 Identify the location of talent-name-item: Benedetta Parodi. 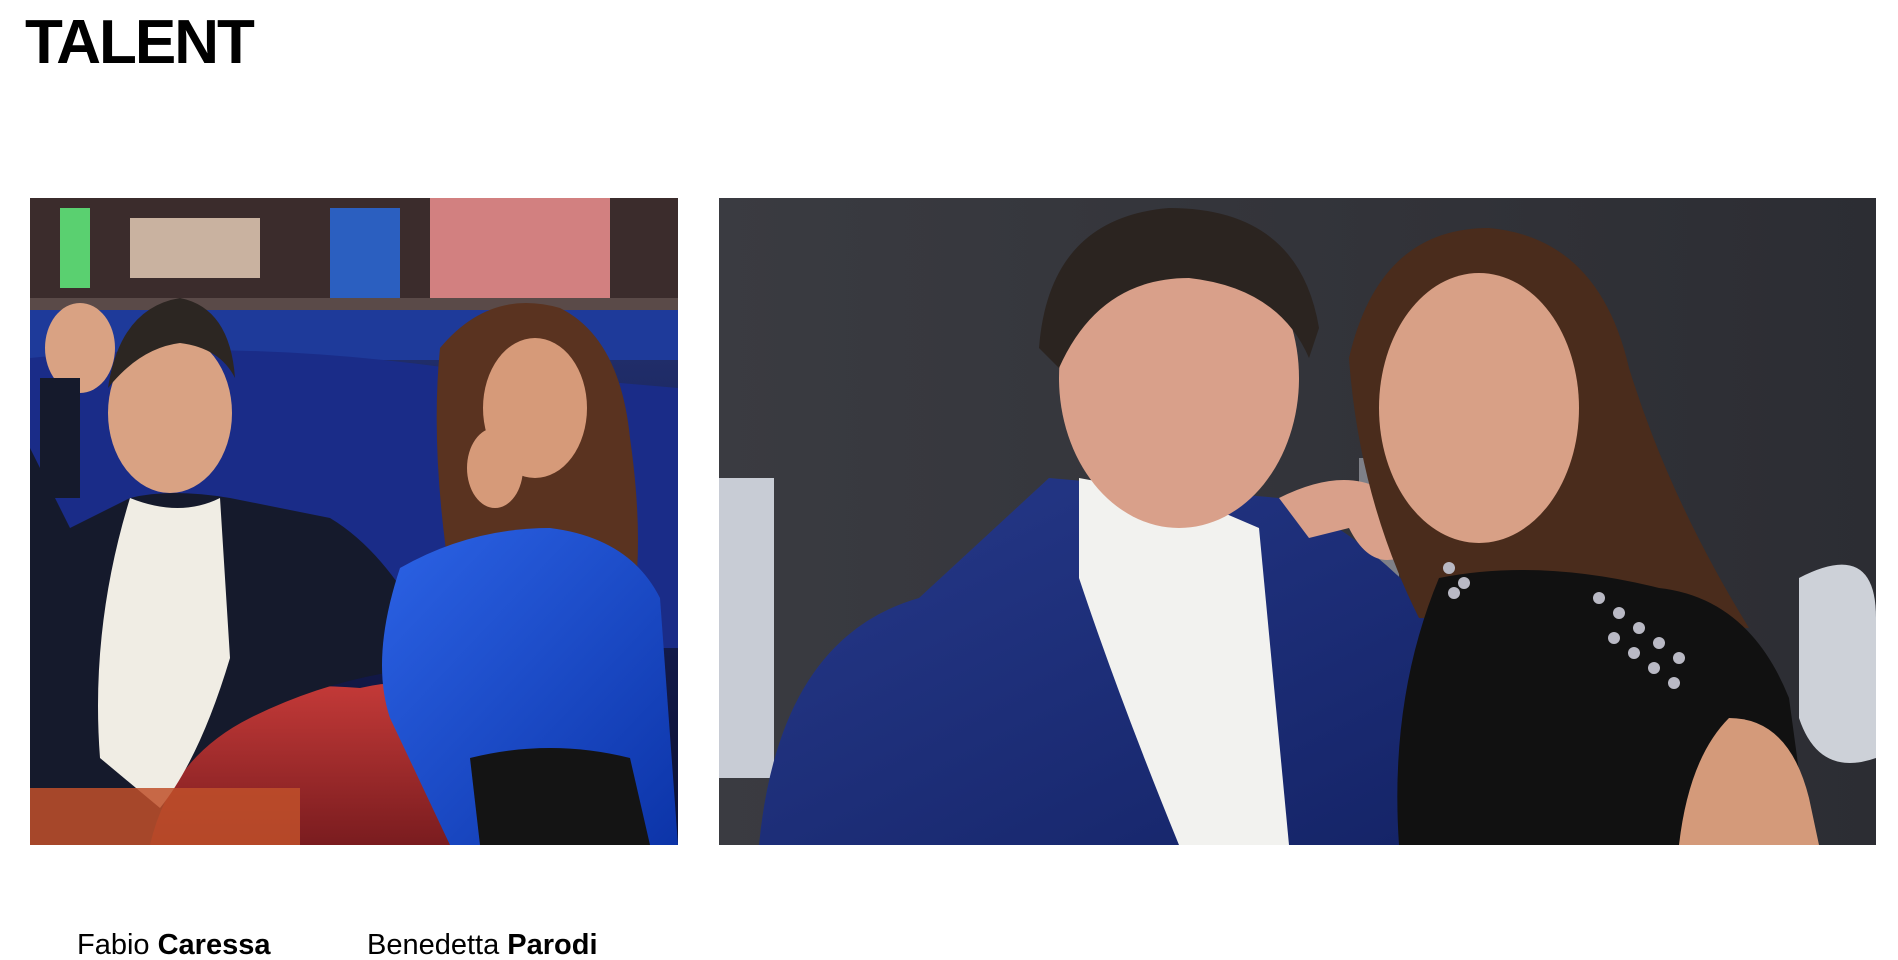
(482, 945).